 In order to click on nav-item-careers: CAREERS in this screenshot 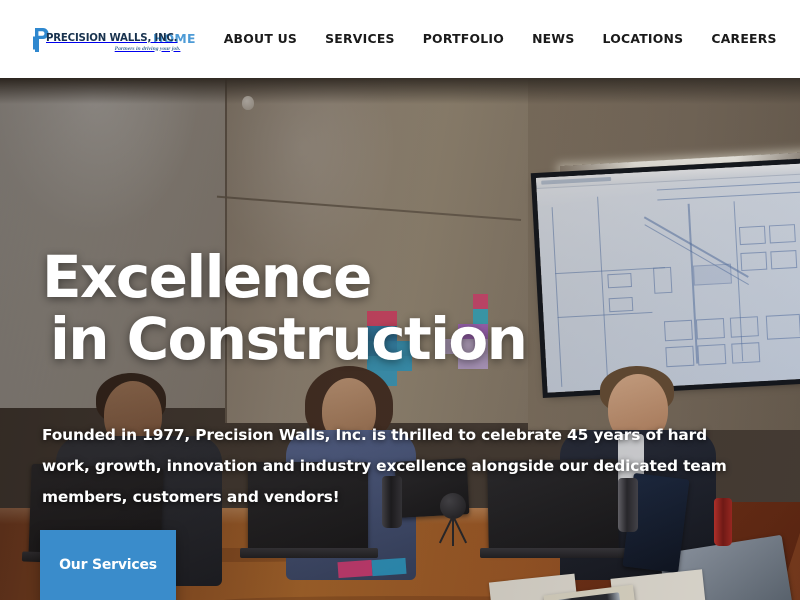, I will do `click(743, 39)`.